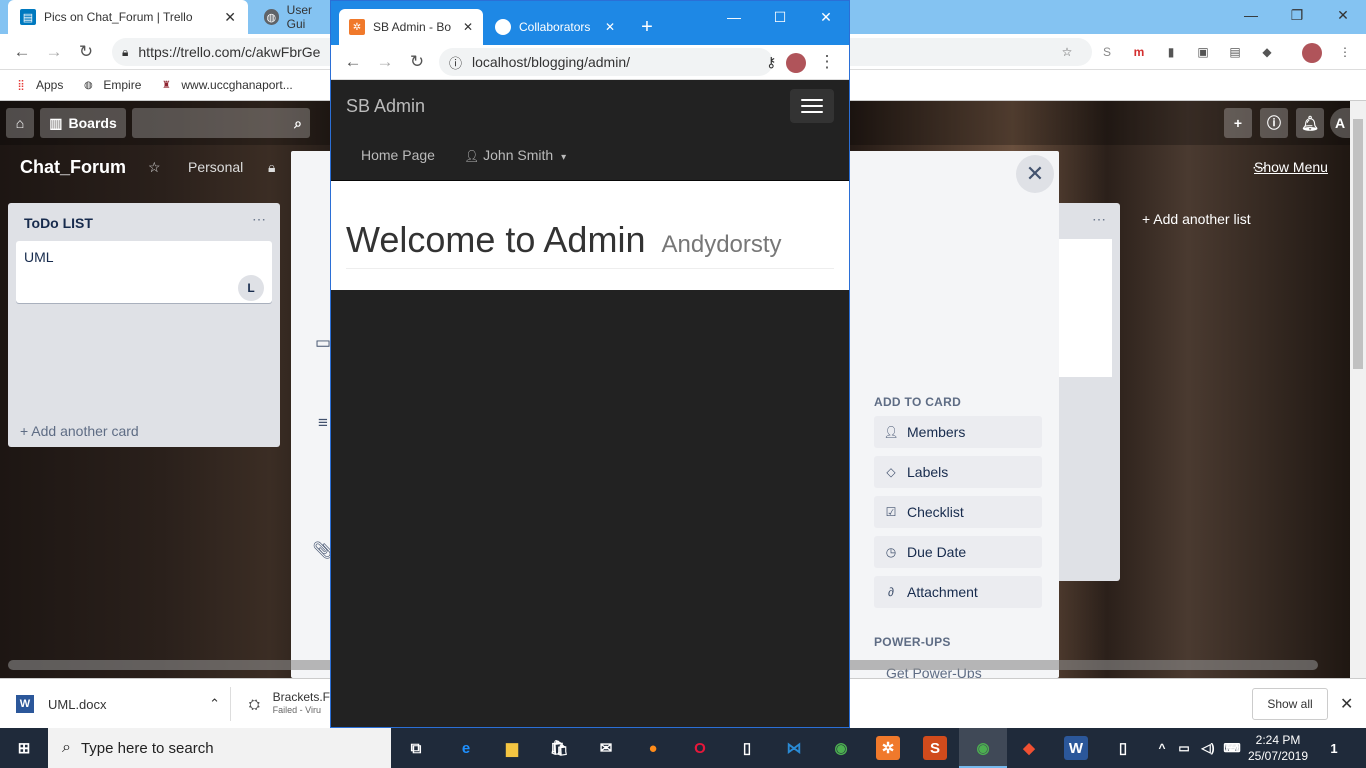 This screenshot has width=1366, height=768. What do you see at coordinates (780, 17) in the screenshot?
I see `maximize-icon: ☐` at bounding box center [780, 17].